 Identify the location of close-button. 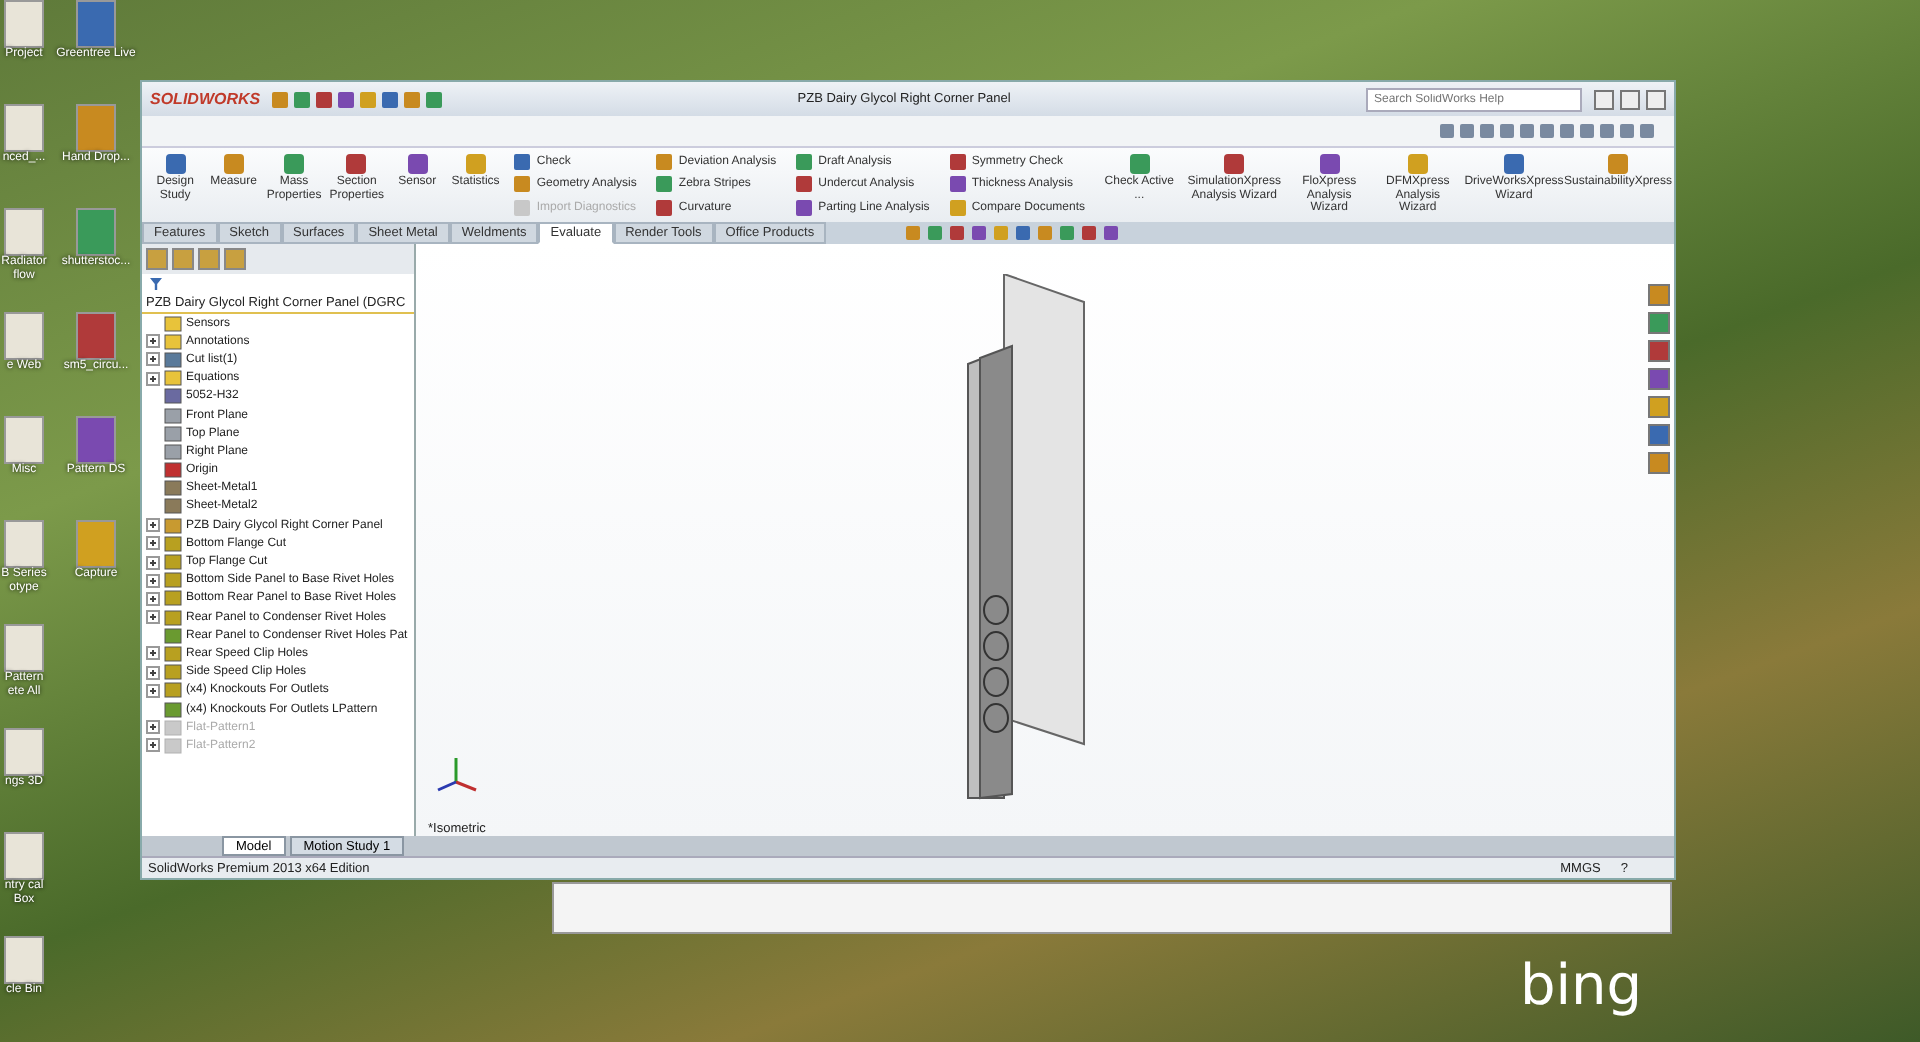
(1656, 99).